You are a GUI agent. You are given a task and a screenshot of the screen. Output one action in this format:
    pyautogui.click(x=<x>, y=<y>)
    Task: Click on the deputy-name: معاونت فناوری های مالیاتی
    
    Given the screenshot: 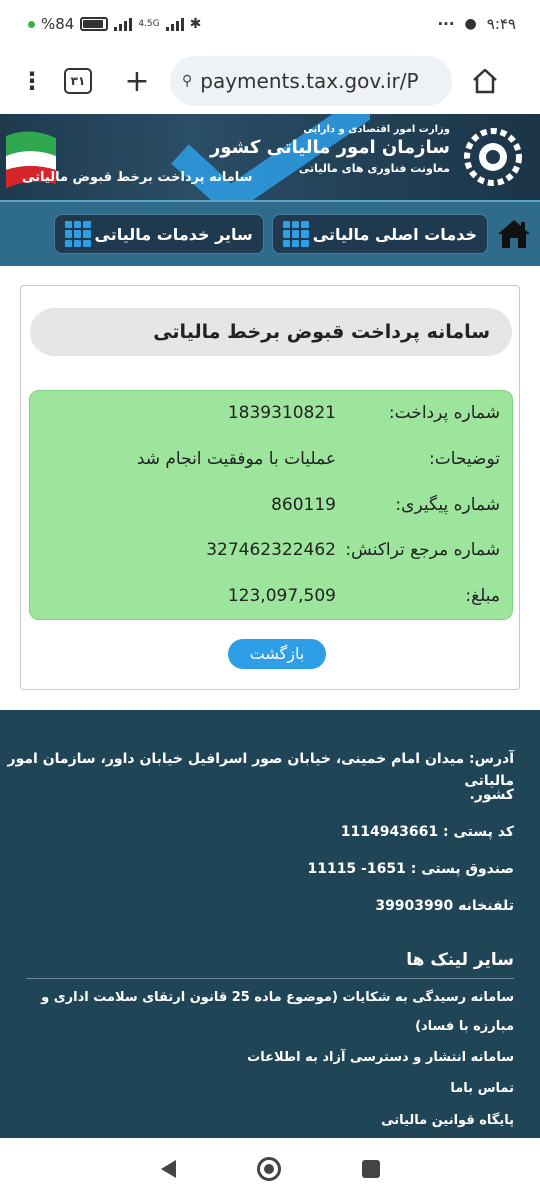 What is the action you would take?
    pyautogui.click(x=374, y=168)
    